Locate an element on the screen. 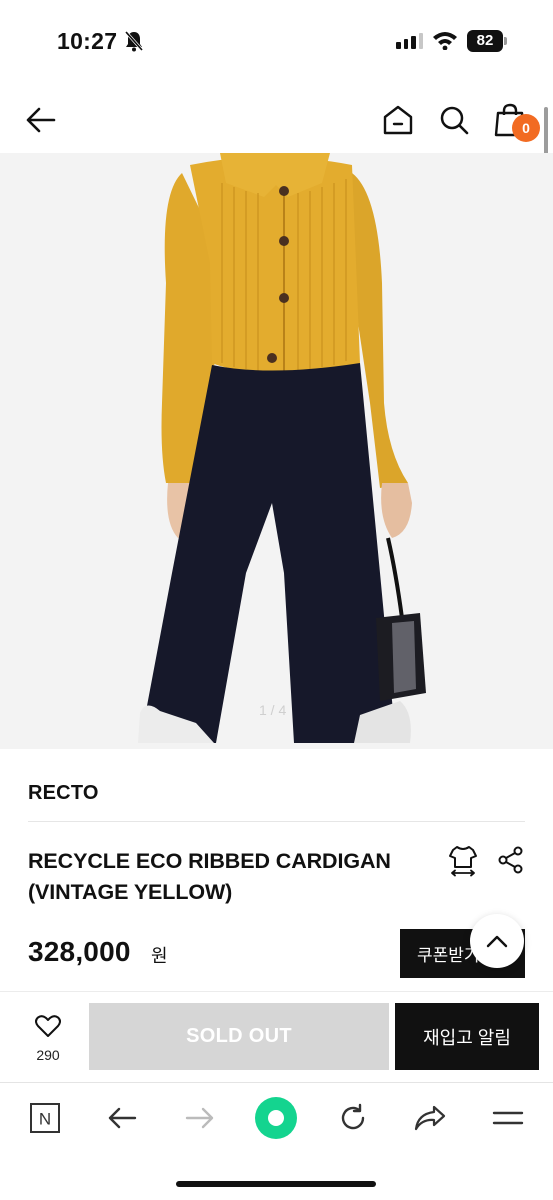 This screenshot has height=1200, width=553. reload-icon is located at coordinates (353, 1116).